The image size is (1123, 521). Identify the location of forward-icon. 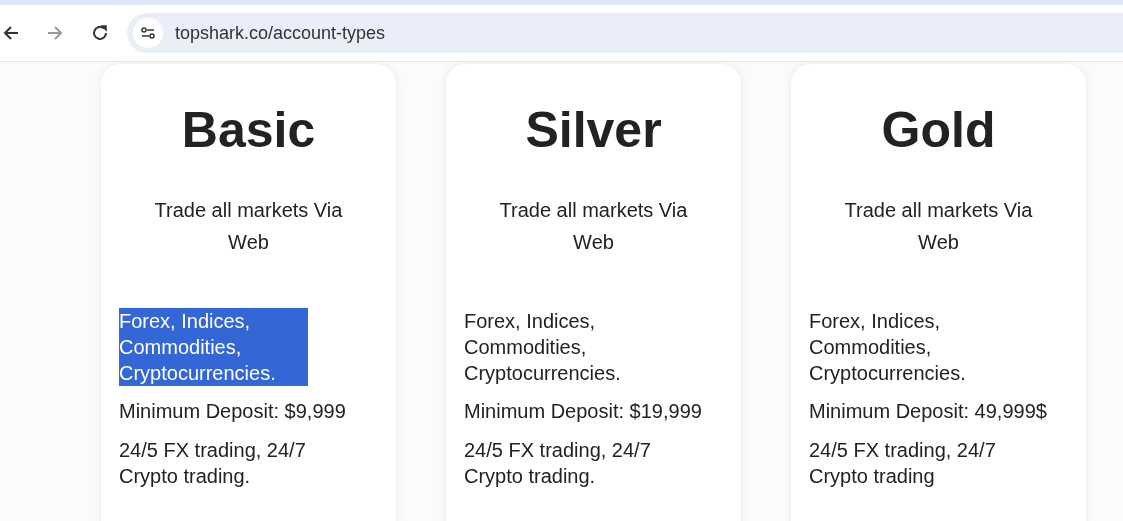
(55, 33).